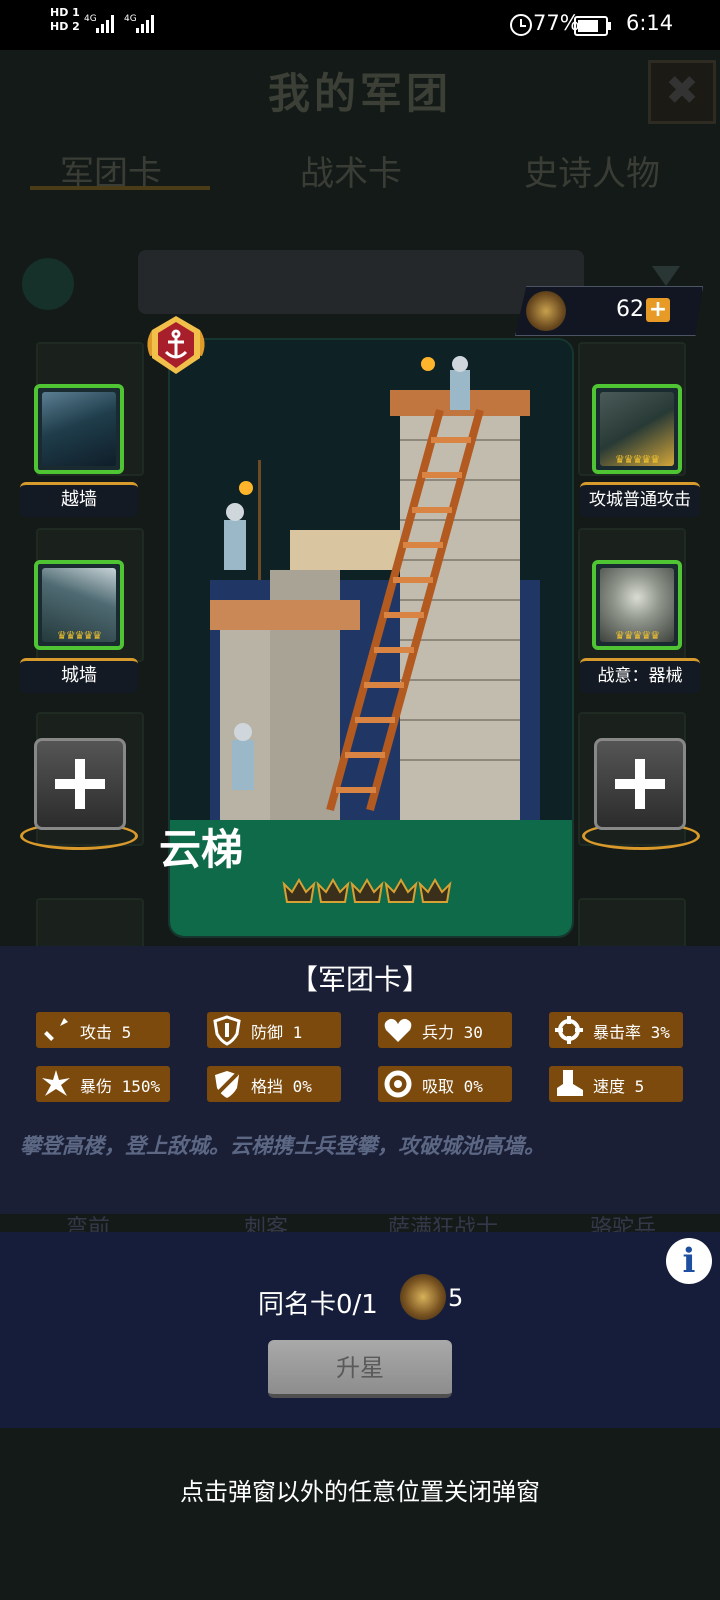 The height and width of the screenshot is (1600, 720). I want to click on stat-label: 攻击 5, so click(106, 1032).